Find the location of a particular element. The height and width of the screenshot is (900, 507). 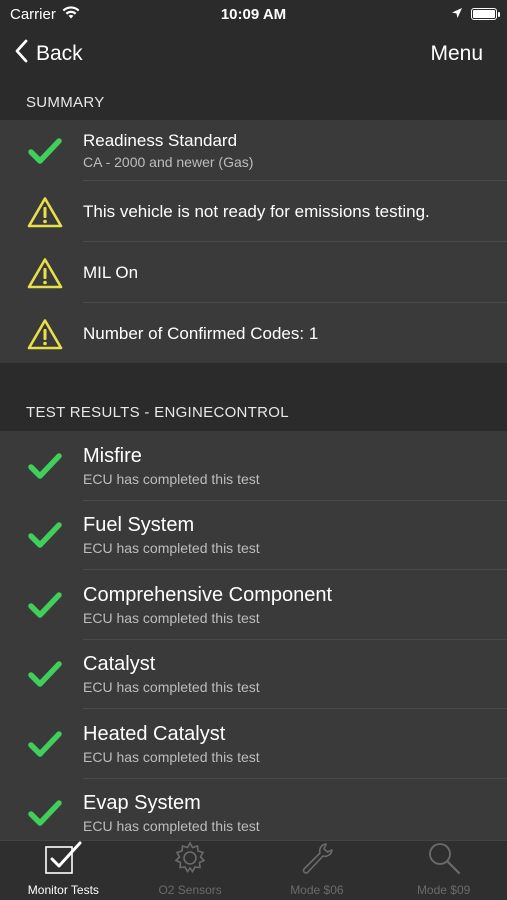

back-button: Back is located at coordinates (48, 54).